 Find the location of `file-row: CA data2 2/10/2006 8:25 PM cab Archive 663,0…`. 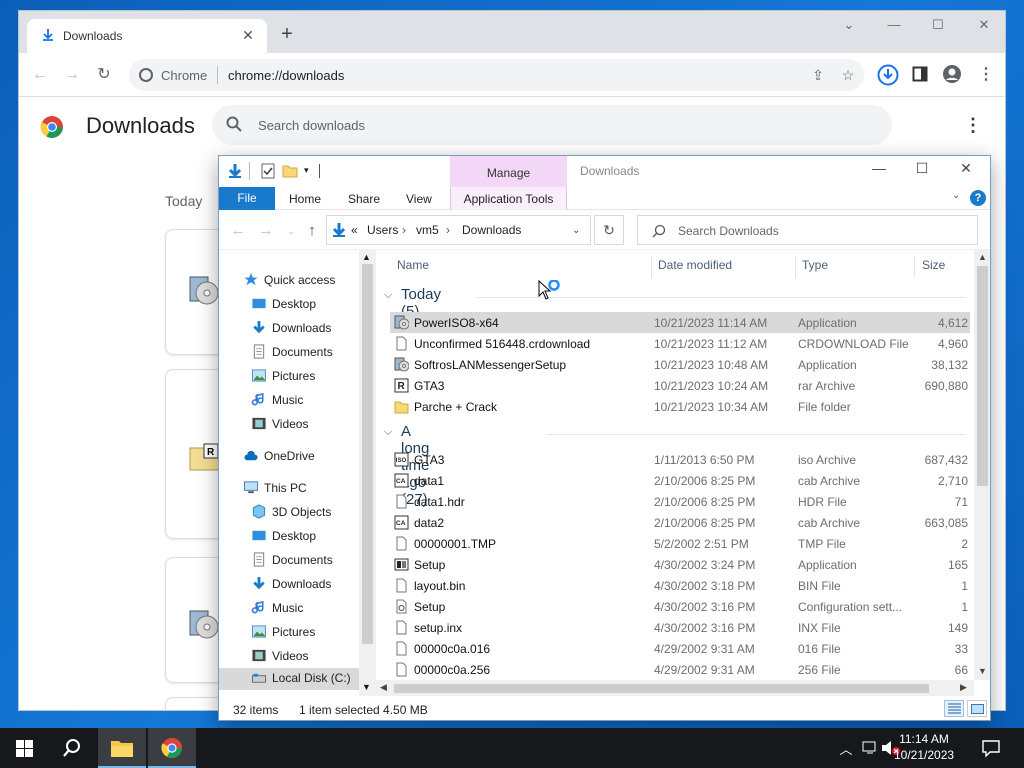

file-row: CA data2 2/10/2006 8:25 PM cab Archive 663,0… is located at coordinates (680, 522).